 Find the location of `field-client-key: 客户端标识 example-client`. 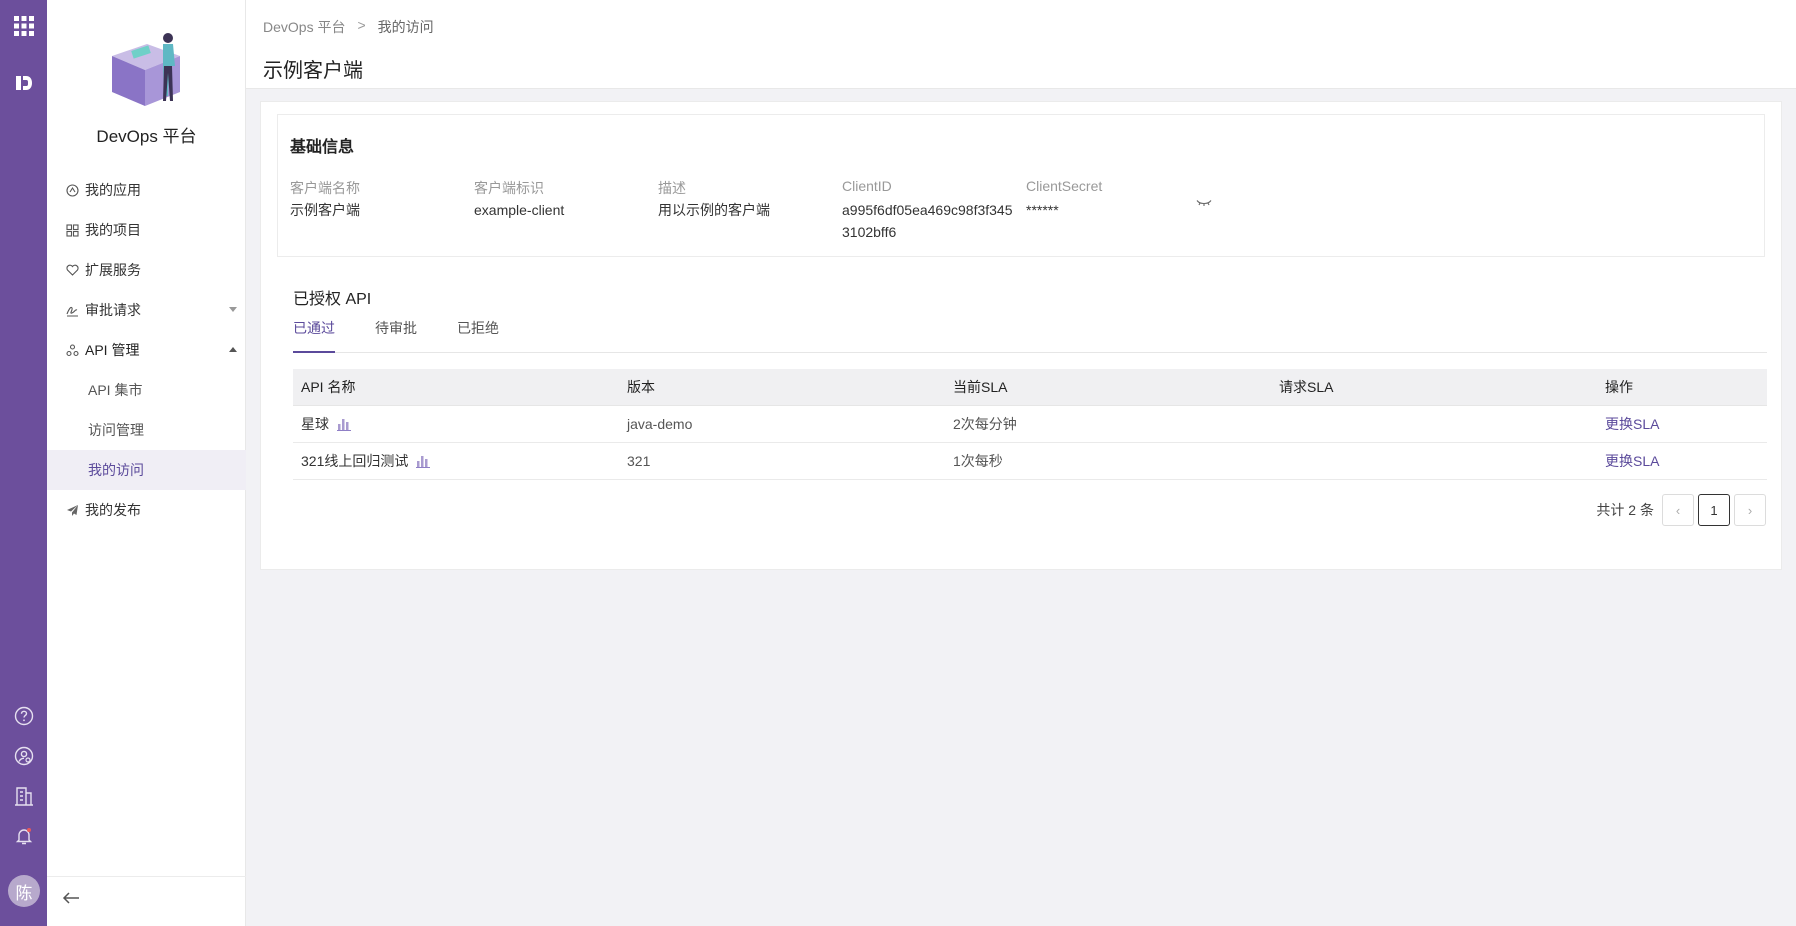

field-client-key: 客户端标识 example-client is located at coordinates (564, 199).